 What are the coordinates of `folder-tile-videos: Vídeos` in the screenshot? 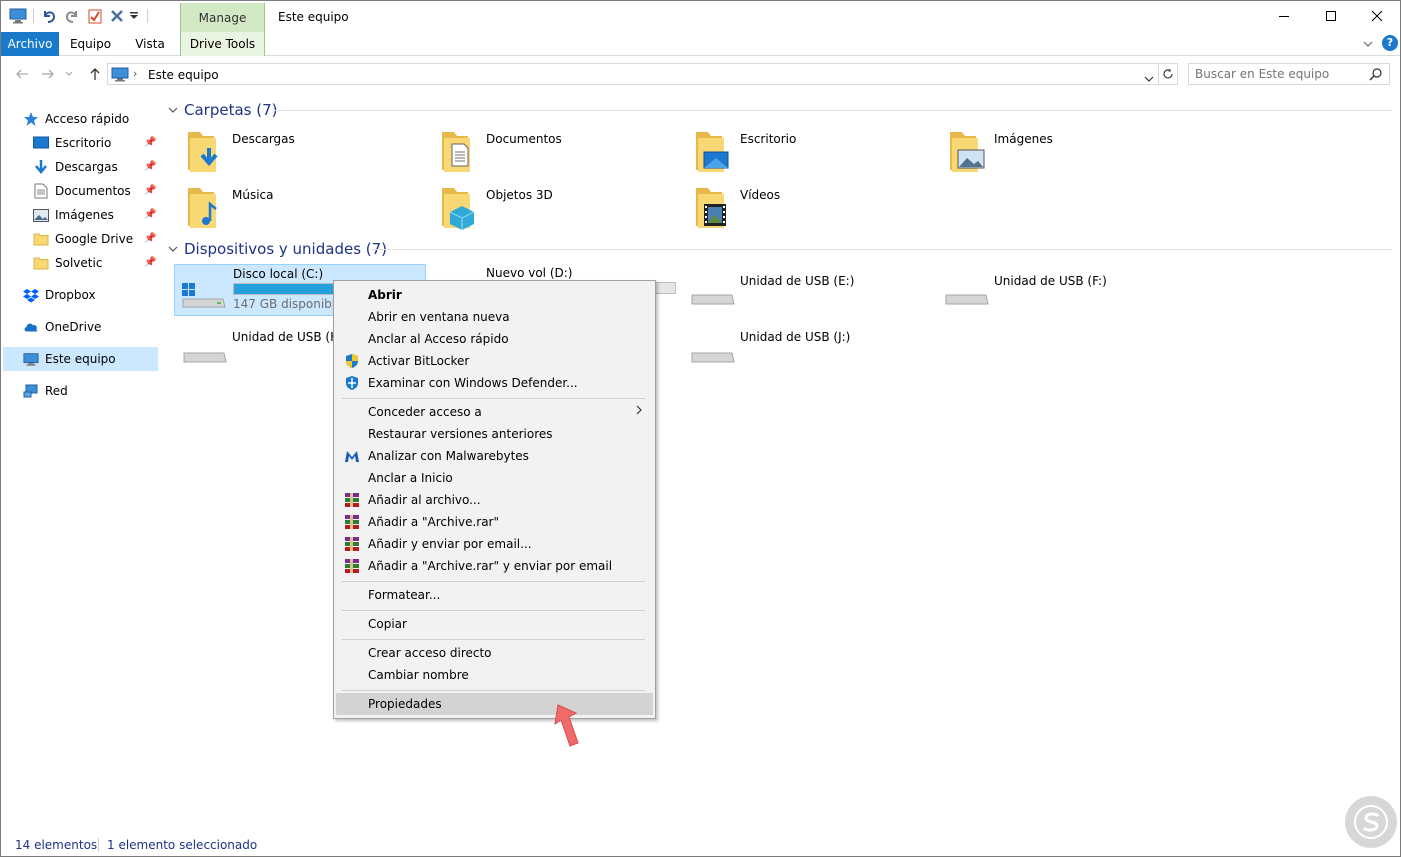 It's located at (797, 211).